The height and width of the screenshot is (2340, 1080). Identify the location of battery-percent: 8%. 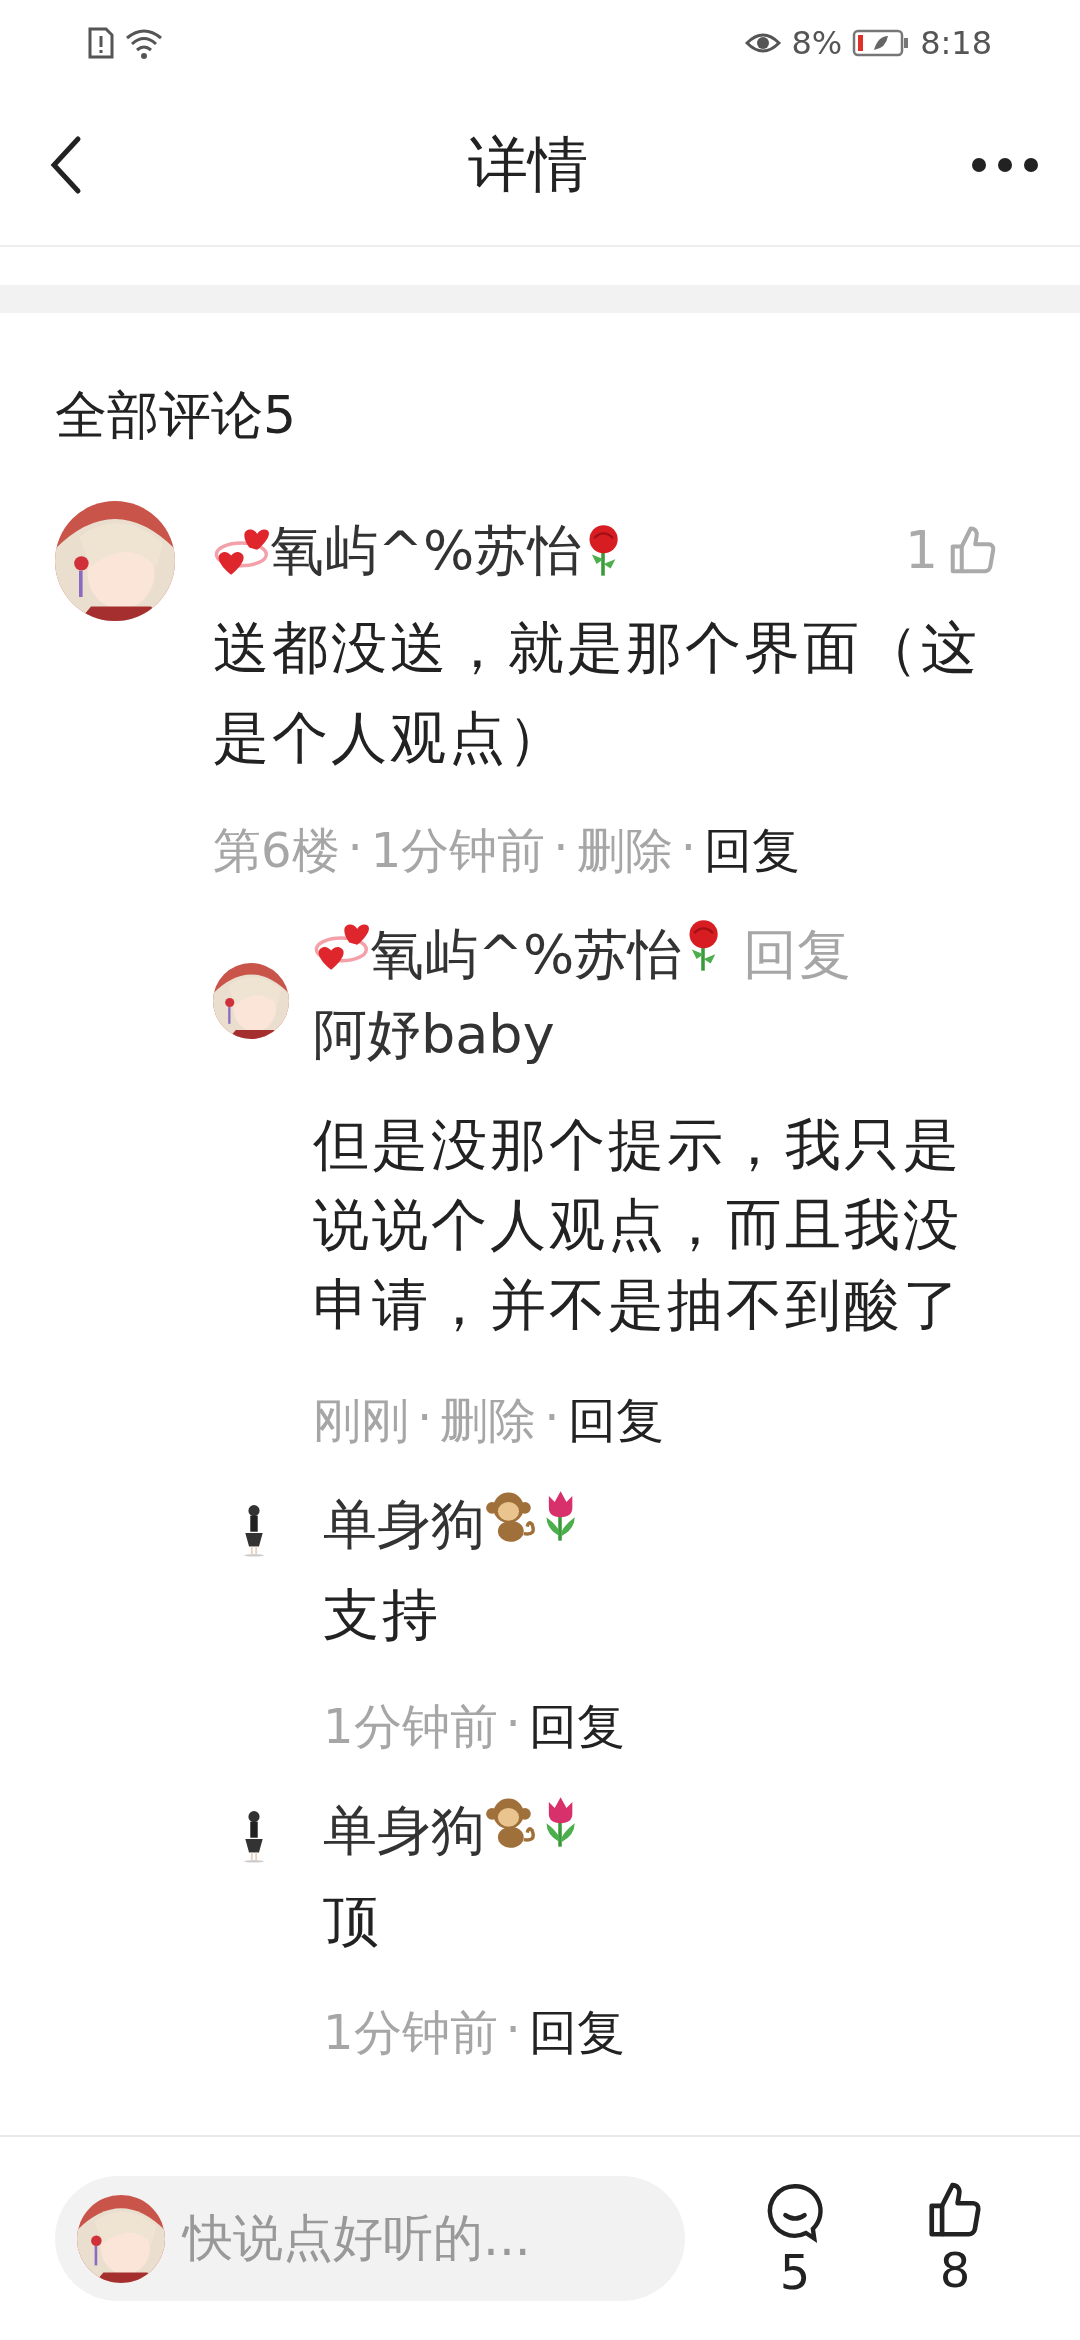
(817, 42).